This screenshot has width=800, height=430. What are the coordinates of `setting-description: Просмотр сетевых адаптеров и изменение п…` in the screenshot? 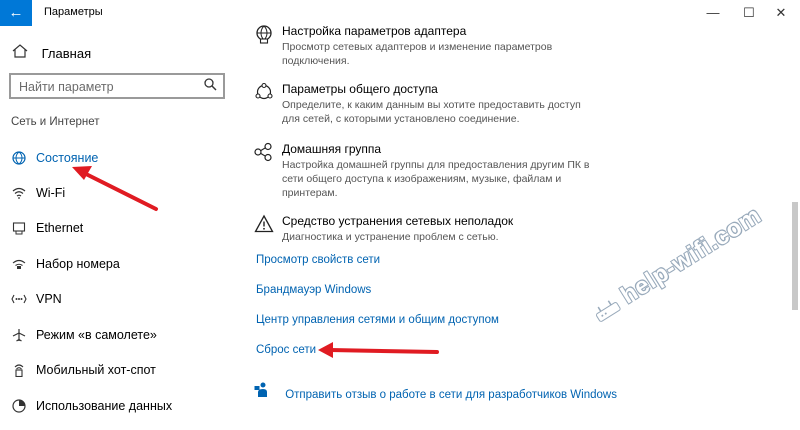 It's located at (417, 54).